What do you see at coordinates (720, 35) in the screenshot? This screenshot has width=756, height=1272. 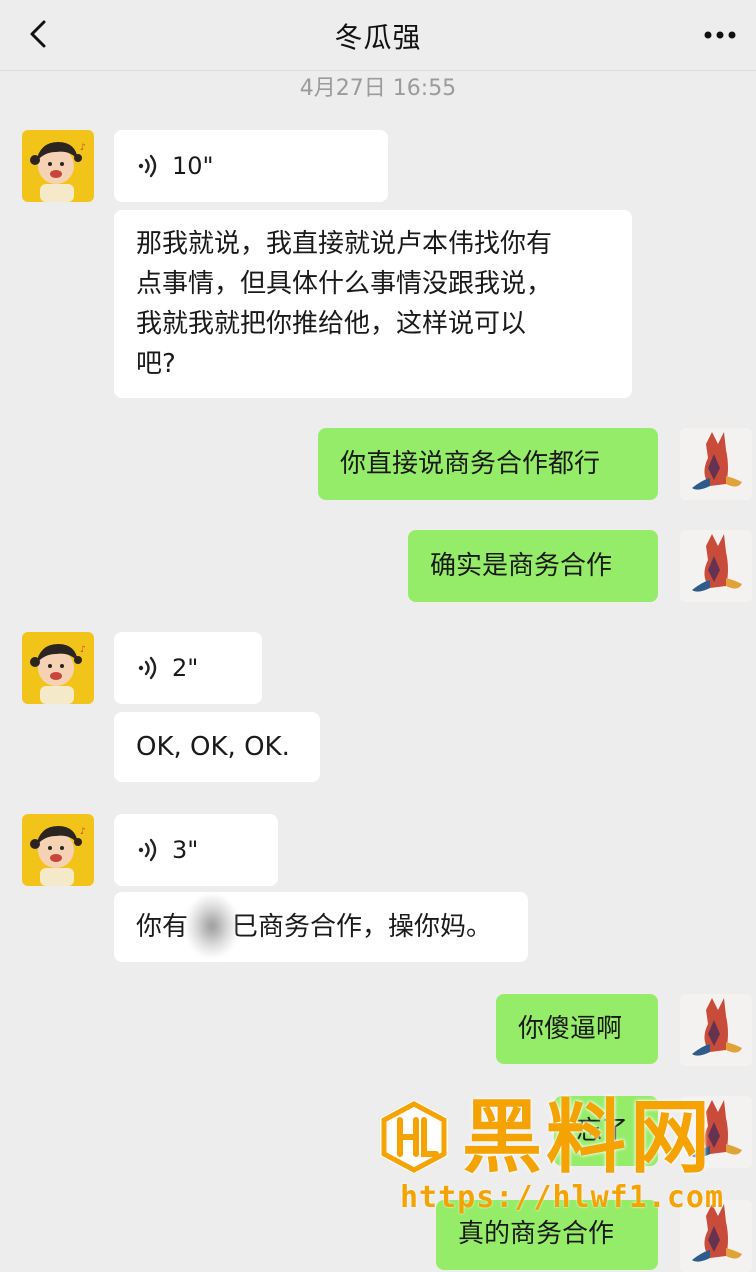 I see `more-dots-icon` at bounding box center [720, 35].